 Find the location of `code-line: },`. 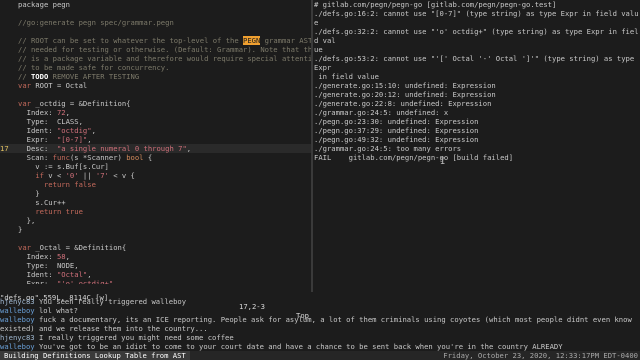

code-line: }, is located at coordinates (155, 220).